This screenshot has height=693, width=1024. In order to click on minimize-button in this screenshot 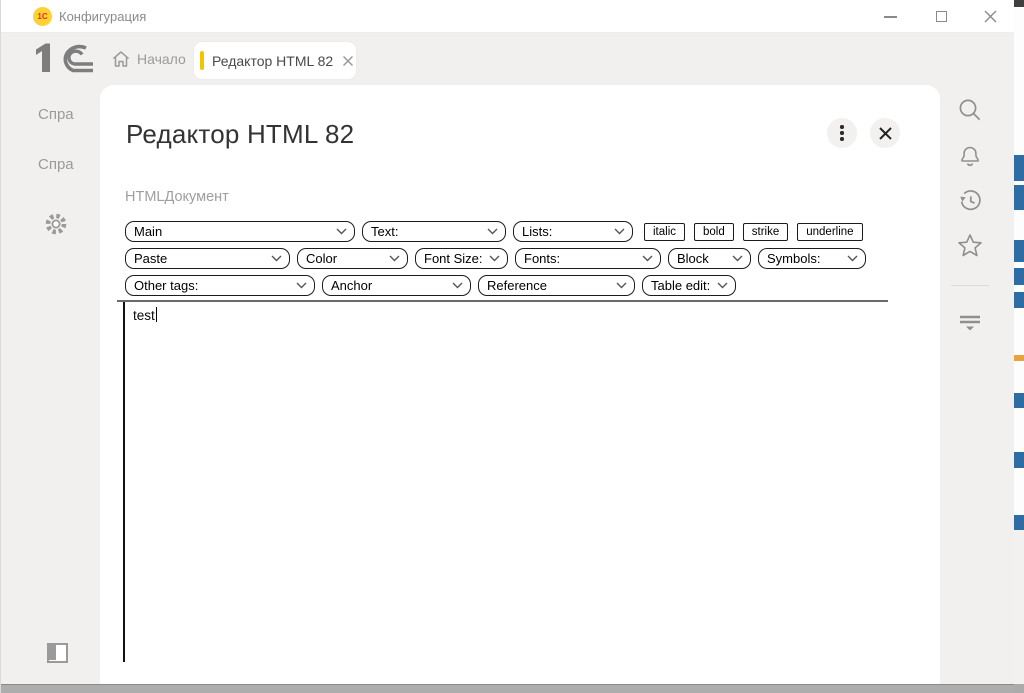, I will do `click(890, 17)`.